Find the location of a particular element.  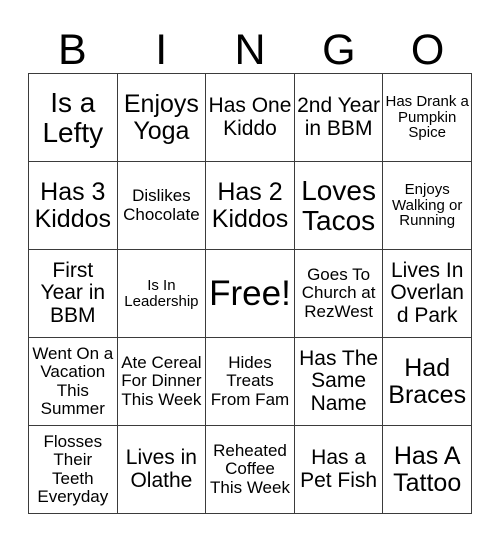

bingo-cell-label: Dislikes Chocolate is located at coordinates (161, 205).